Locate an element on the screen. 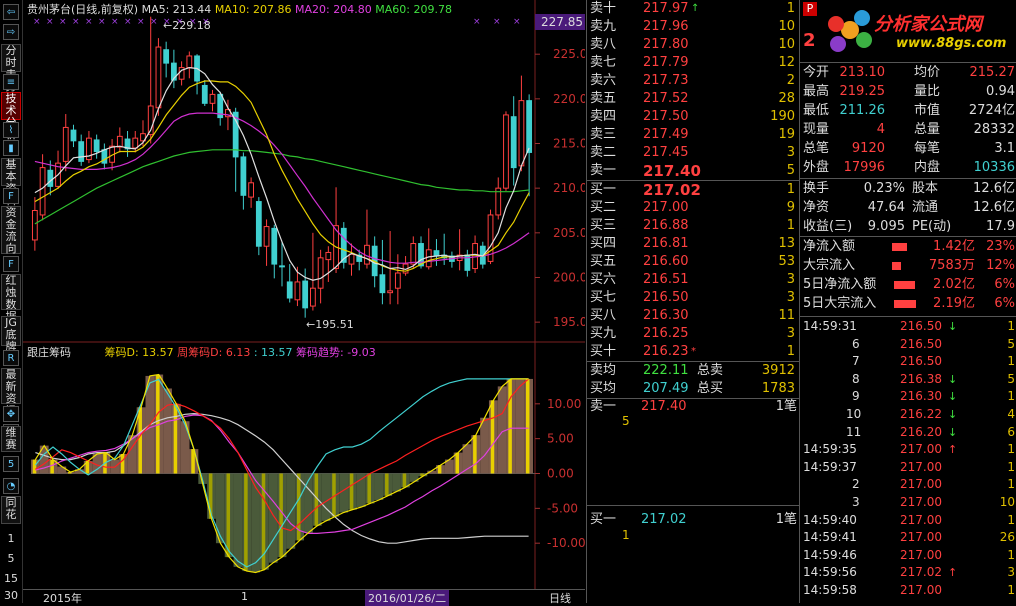 The image size is (1016, 606). sell-row: 卖六 217.73 2 is located at coordinates (693, 81).